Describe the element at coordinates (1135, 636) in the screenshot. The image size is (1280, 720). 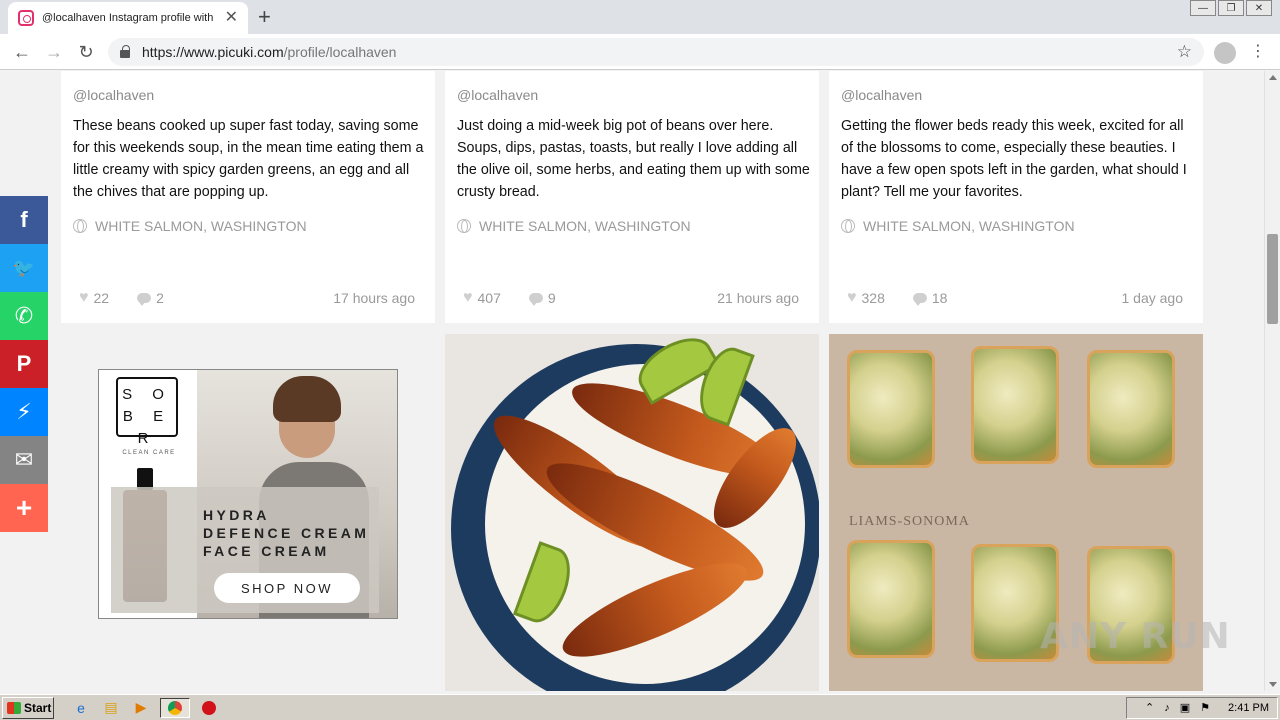
I see `anyrun-watermark: ANY RUN` at that location.